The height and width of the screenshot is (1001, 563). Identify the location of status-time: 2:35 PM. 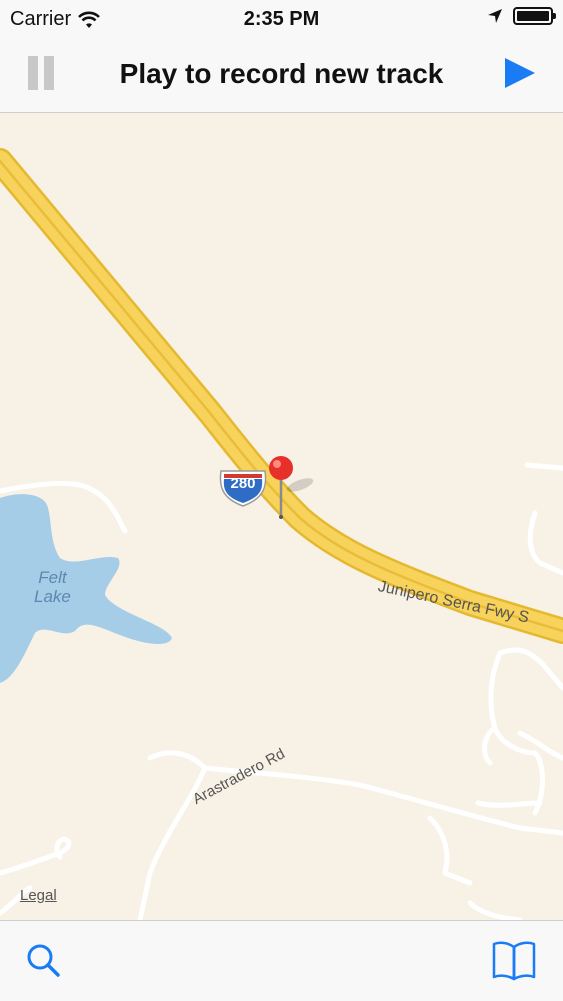
(281, 19).